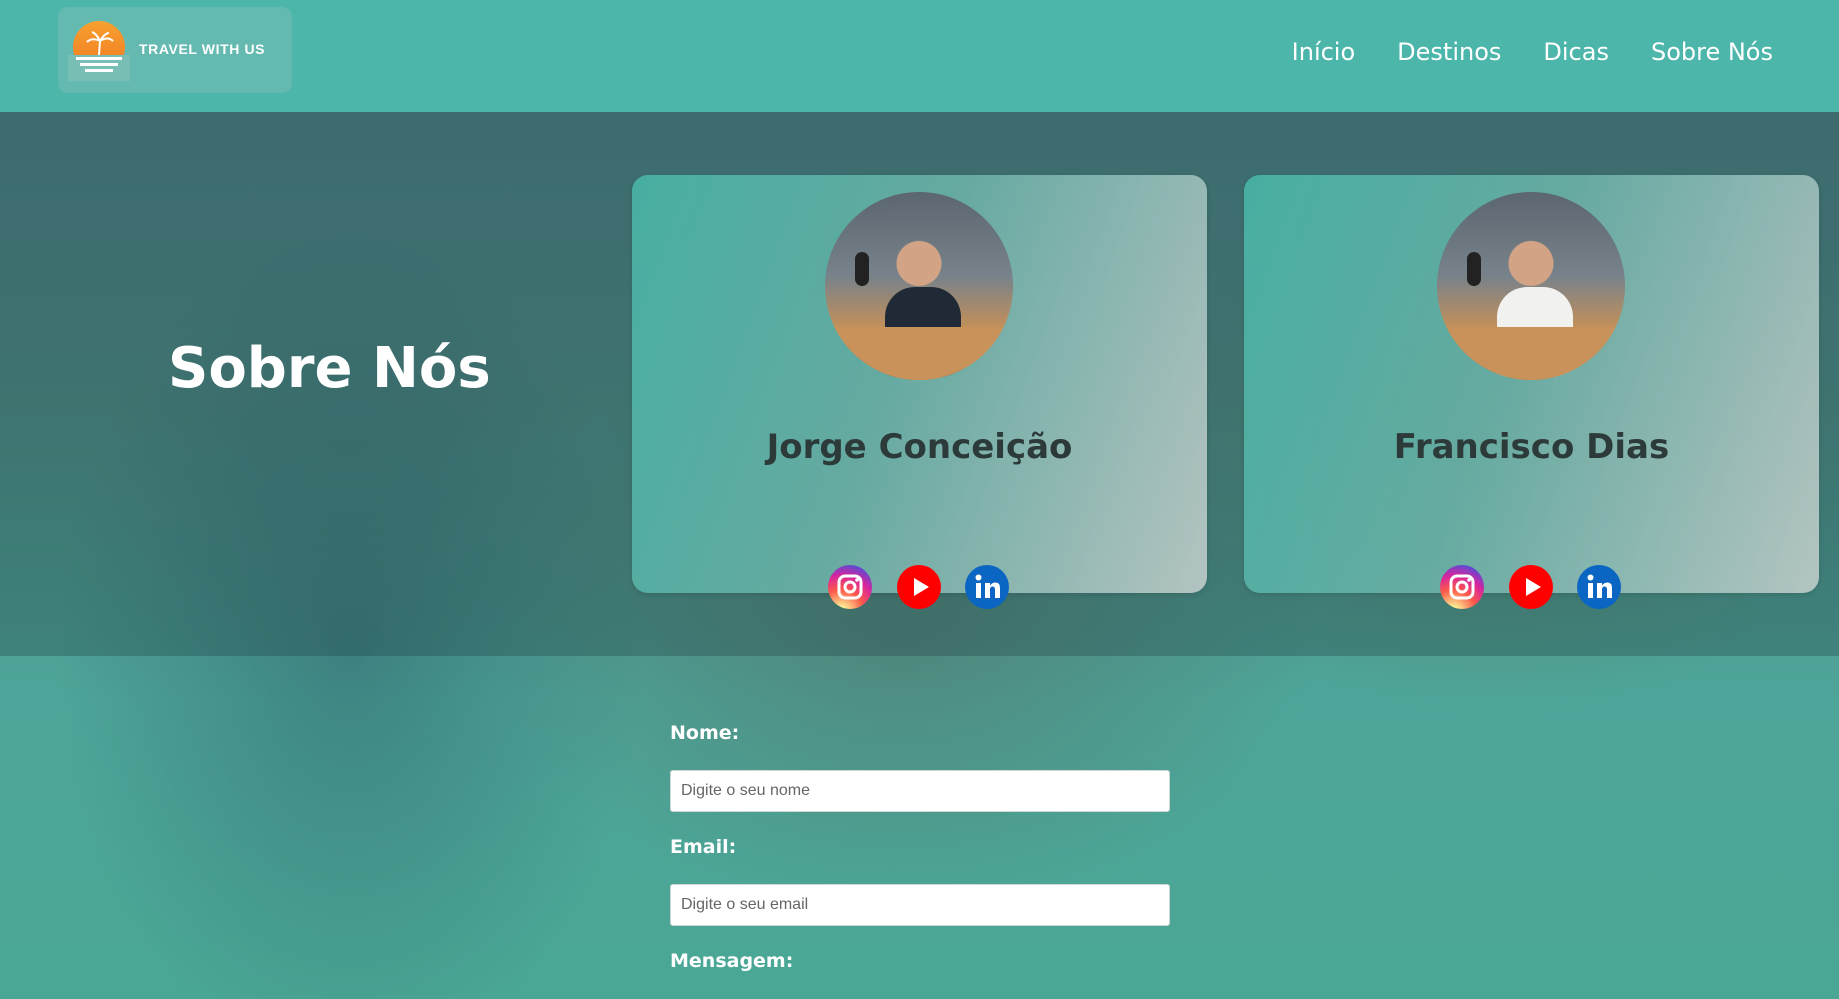 The height and width of the screenshot is (999, 1839). I want to click on member-name: Francisco Dias, so click(1531, 447).